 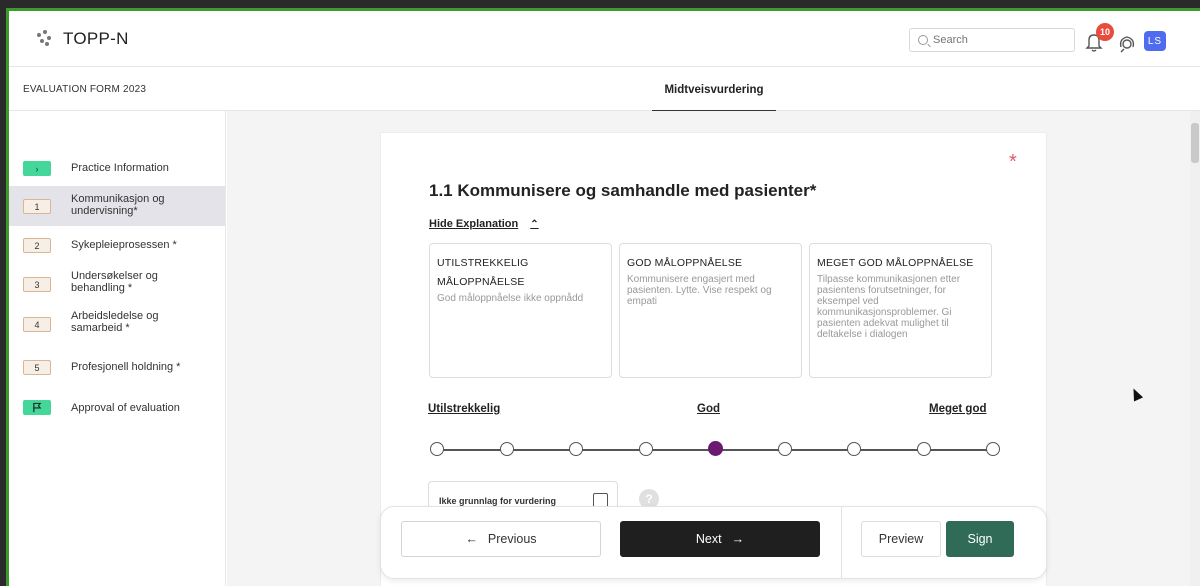 I want to click on sidebar-item-label: Kommunikasjon og undervisning*, so click(x=118, y=205).